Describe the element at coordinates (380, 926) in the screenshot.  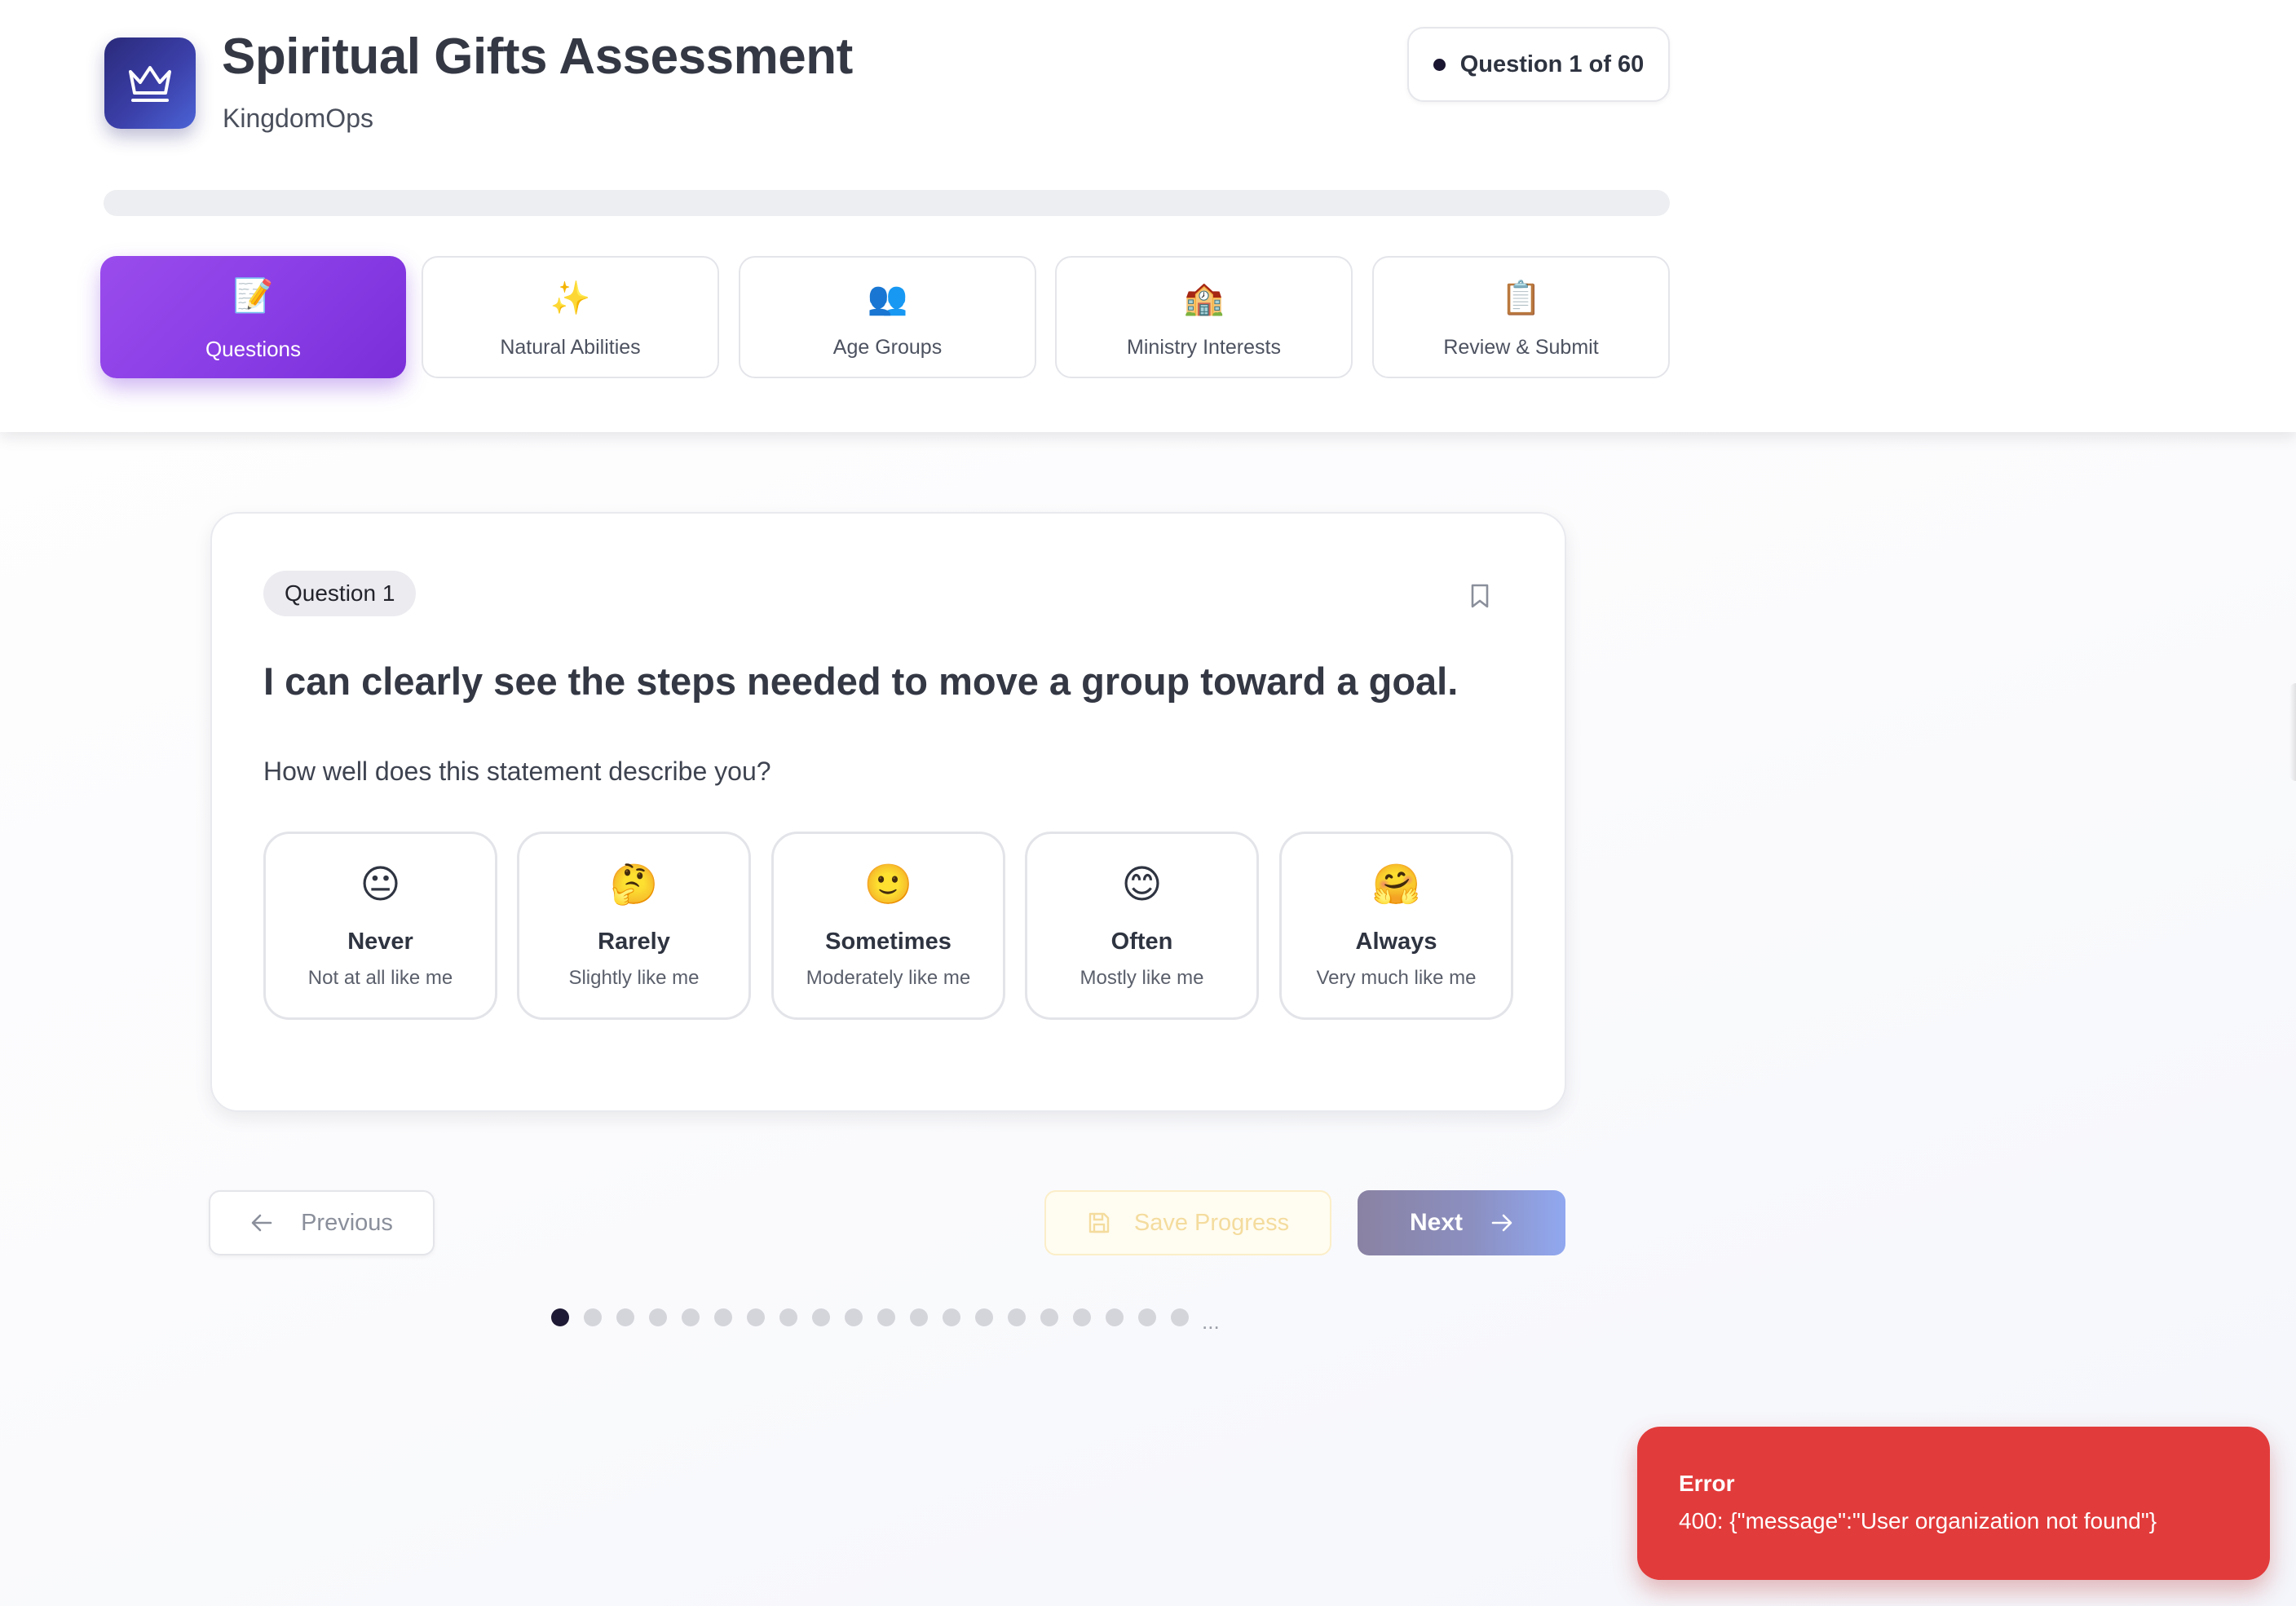
I see `answer-option-never: 😐 Never Not at all like me` at that location.